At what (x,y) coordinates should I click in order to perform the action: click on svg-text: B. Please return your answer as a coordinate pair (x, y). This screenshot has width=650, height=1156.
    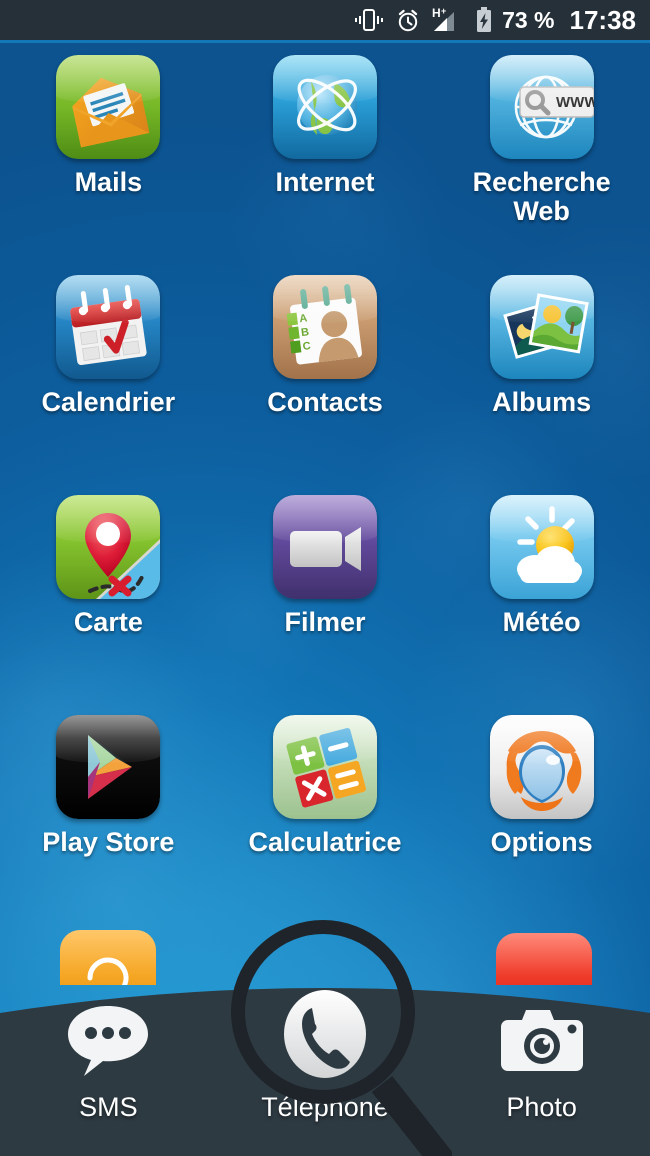
    Looking at the image, I should click on (304, 332).